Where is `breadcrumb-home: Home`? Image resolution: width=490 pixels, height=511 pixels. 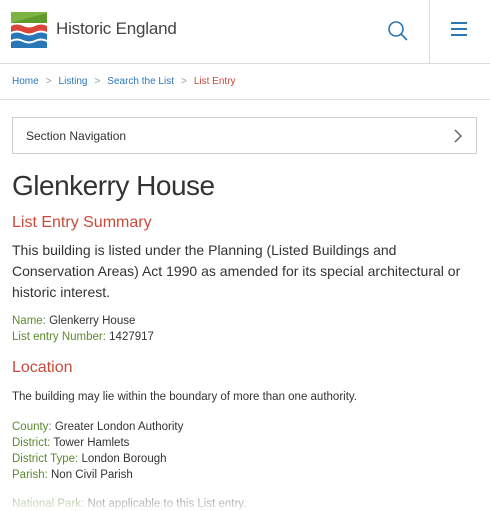
breadcrumb-home: Home is located at coordinates (25, 81).